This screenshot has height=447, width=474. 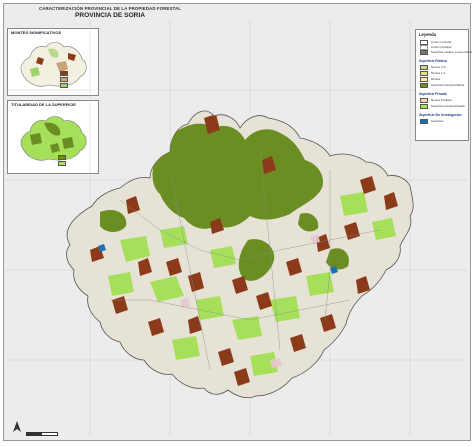 I want to click on legend-label: Superficie, so click(x=437, y=121).